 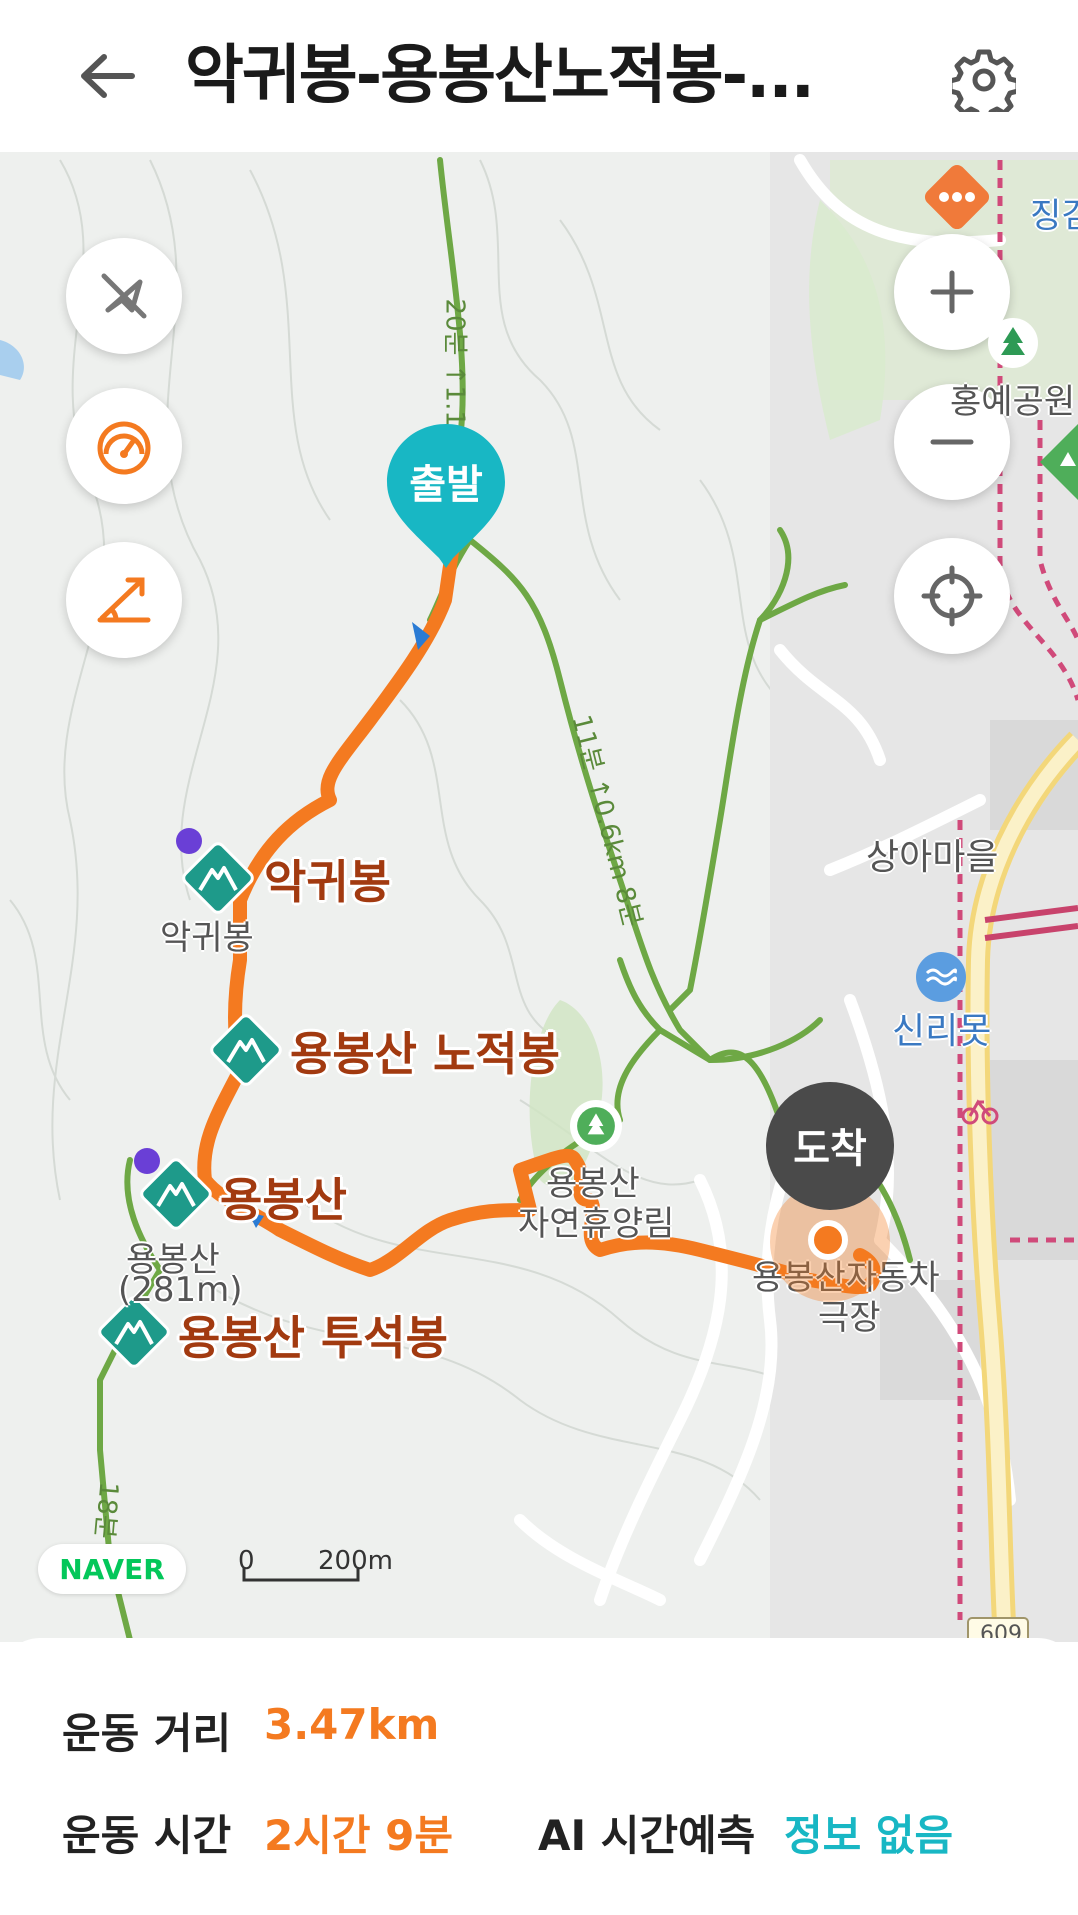 What do you see at coordinates (283, 1200) in the screenshot?
I see `peak-label-yongbongsan: 용봉산` at bounding box center [283, 1200].